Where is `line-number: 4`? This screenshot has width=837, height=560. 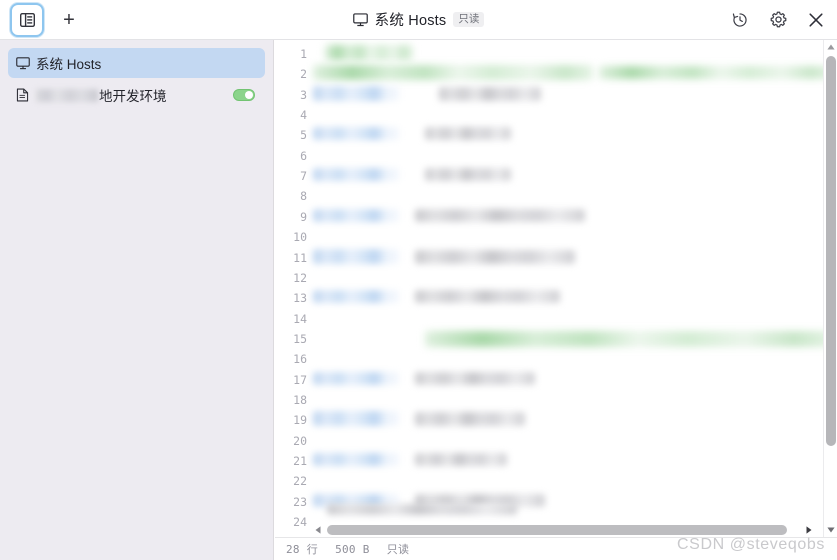 line-number: 4 is located at coordinates (303, 115).